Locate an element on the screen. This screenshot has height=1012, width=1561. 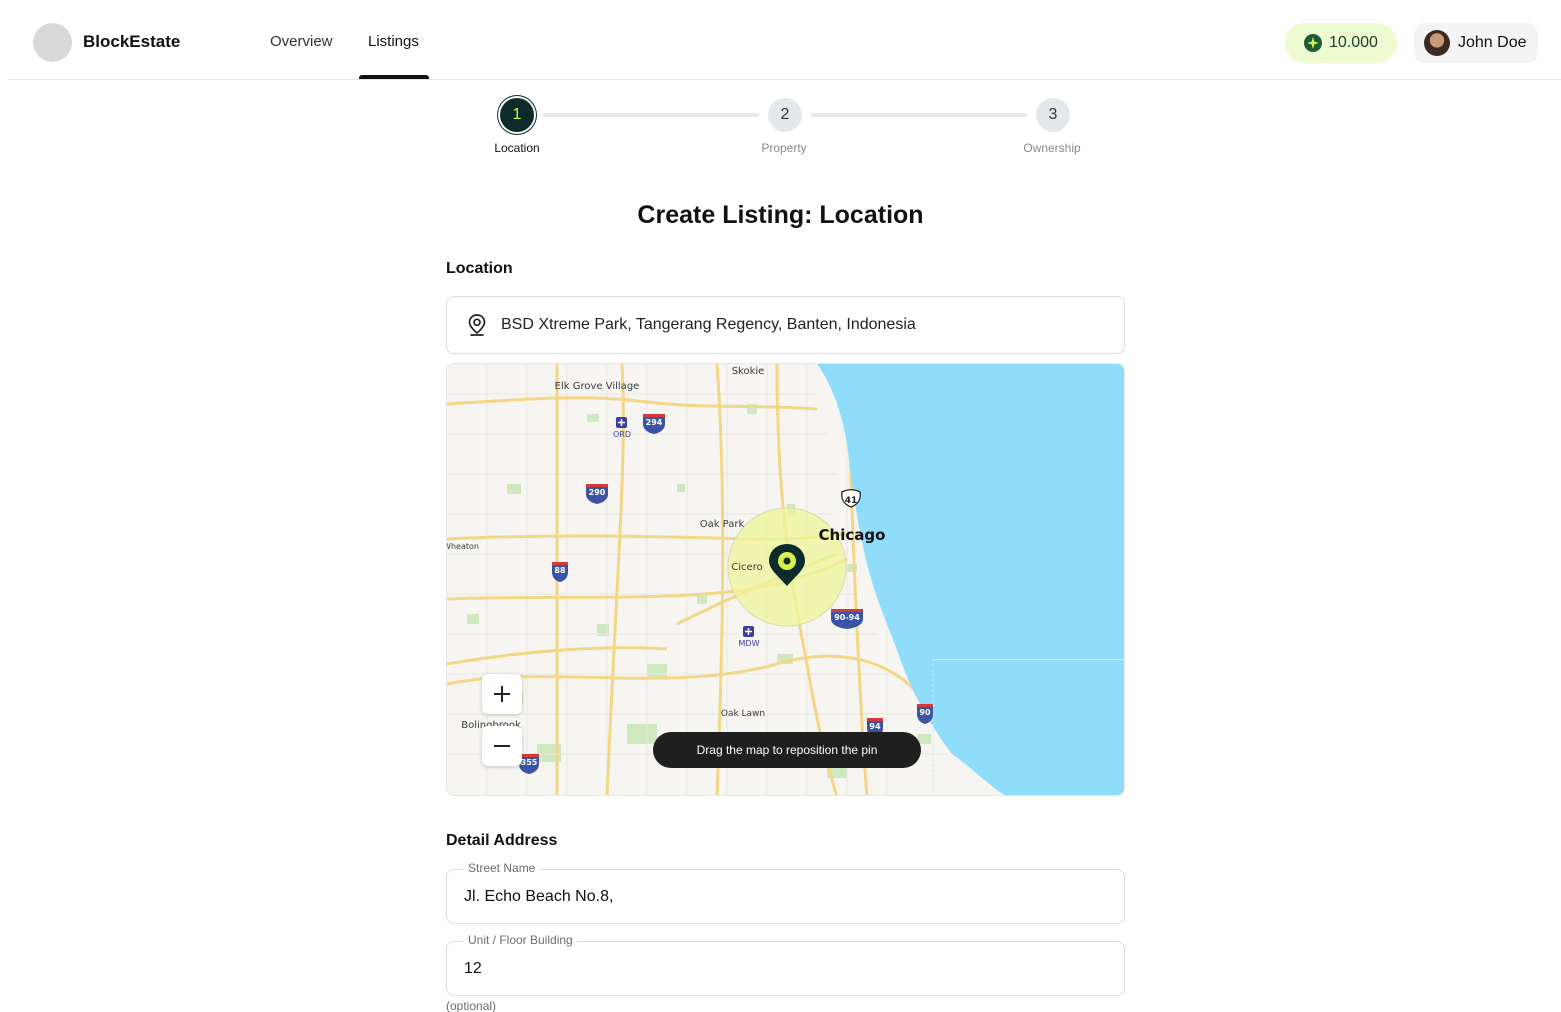
sparkle-icon is located at coordinates (1313, 43).